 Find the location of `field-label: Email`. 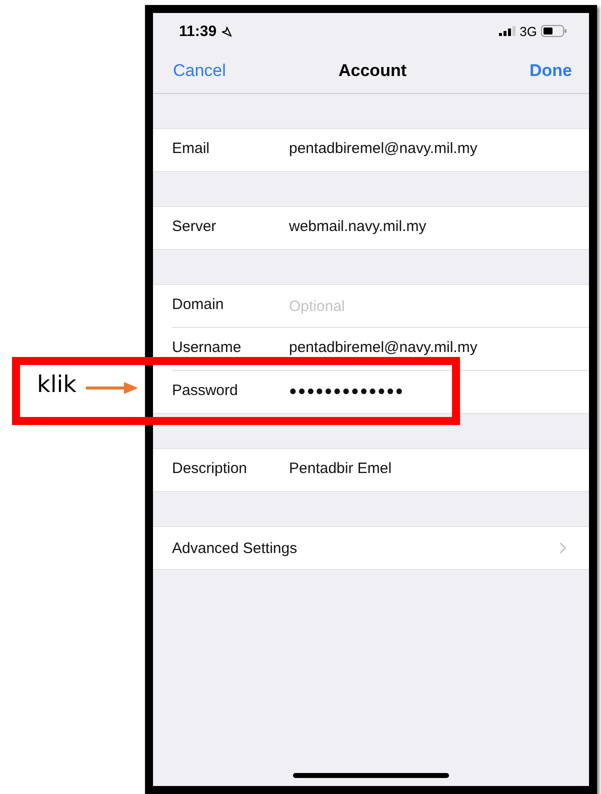

field-label: Email is located at coordinates (191, 148).